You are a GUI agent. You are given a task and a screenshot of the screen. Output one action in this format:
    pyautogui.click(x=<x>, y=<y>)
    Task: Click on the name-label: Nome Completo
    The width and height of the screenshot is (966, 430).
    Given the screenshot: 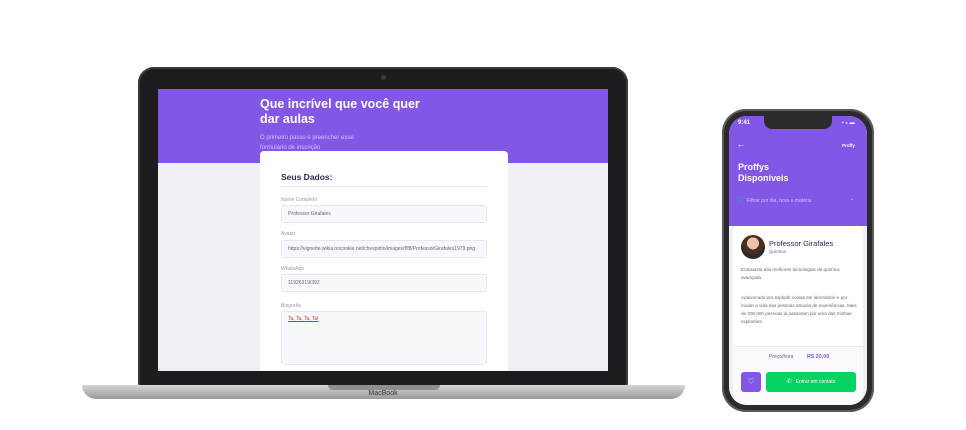 What is the action you would take?
    pyautogui.click(x=299, y=200)
    